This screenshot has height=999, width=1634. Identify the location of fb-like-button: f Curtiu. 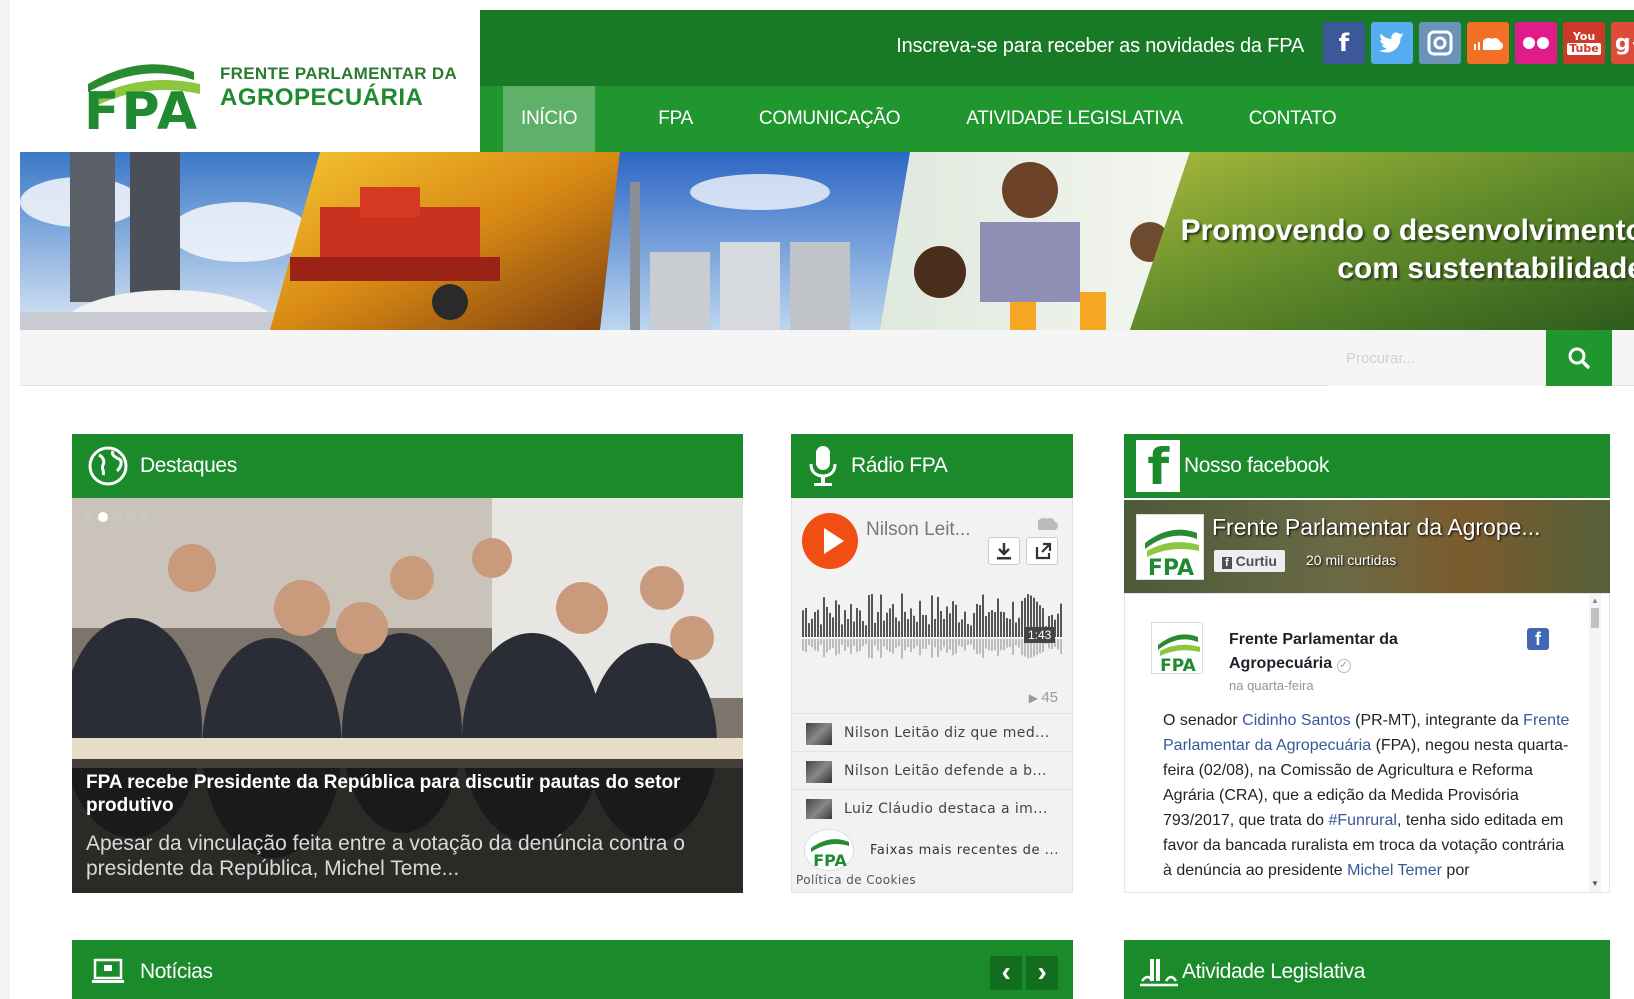
(1249, 561).